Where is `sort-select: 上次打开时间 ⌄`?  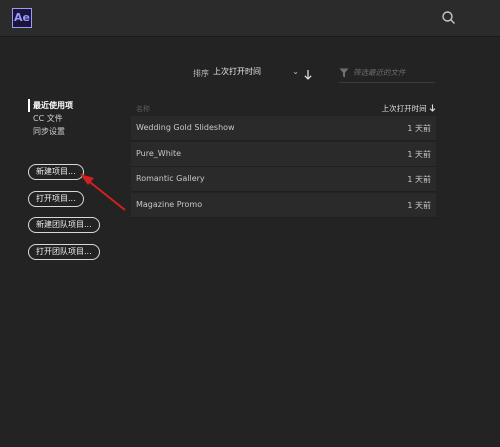 sort-select: 上次打开时间 ⌄ is located at coordinates (256, 72).